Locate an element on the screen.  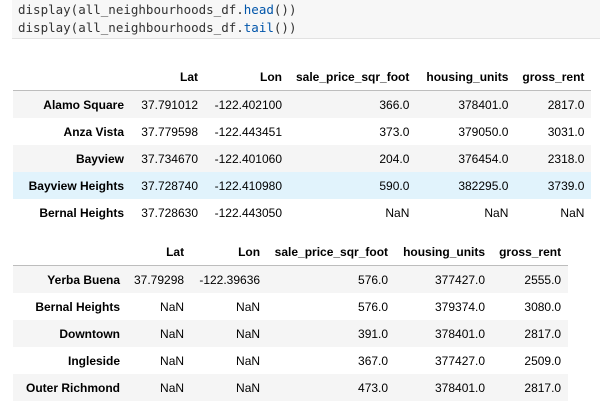
cell-lat: 37.79298 is located at coordinates (159, 279).